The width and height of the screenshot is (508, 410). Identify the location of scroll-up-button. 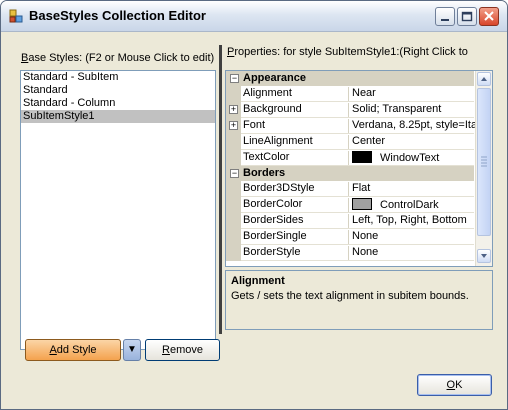
(484, 79).